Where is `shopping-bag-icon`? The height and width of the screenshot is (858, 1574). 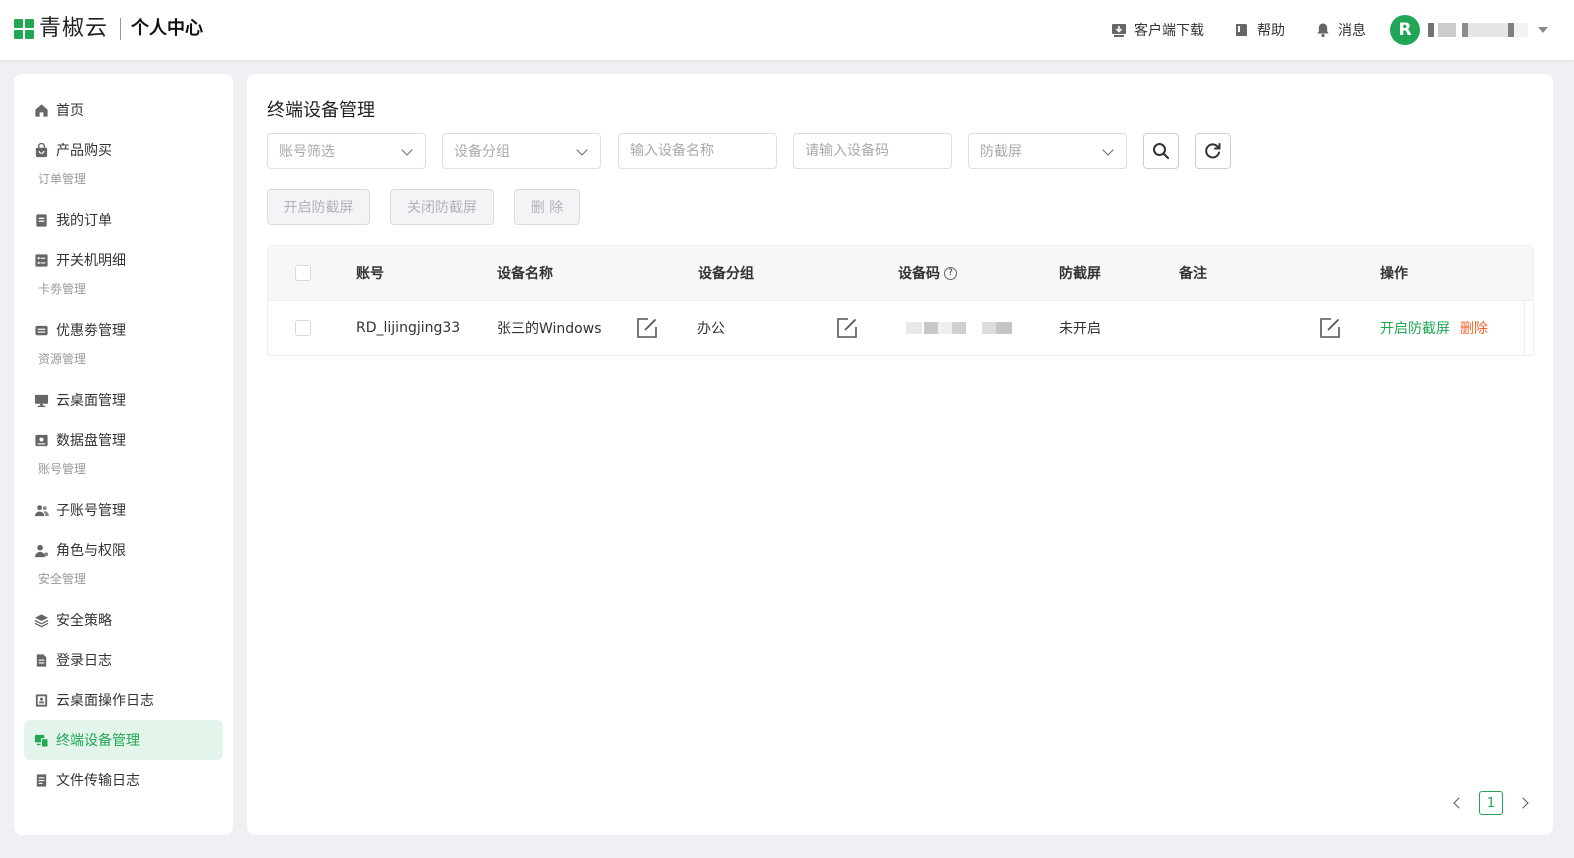 shopping-bag-icon is located at coordinates (41, 149).